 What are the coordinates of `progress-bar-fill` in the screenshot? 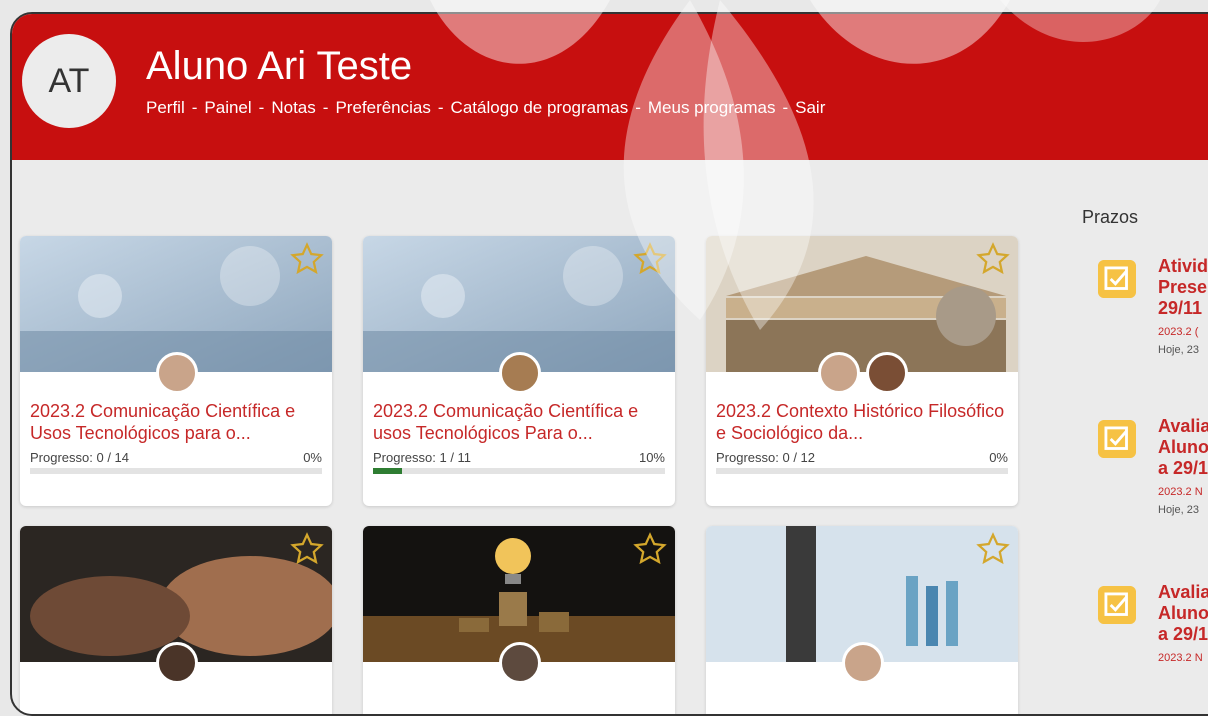 It's located at (388, 471).